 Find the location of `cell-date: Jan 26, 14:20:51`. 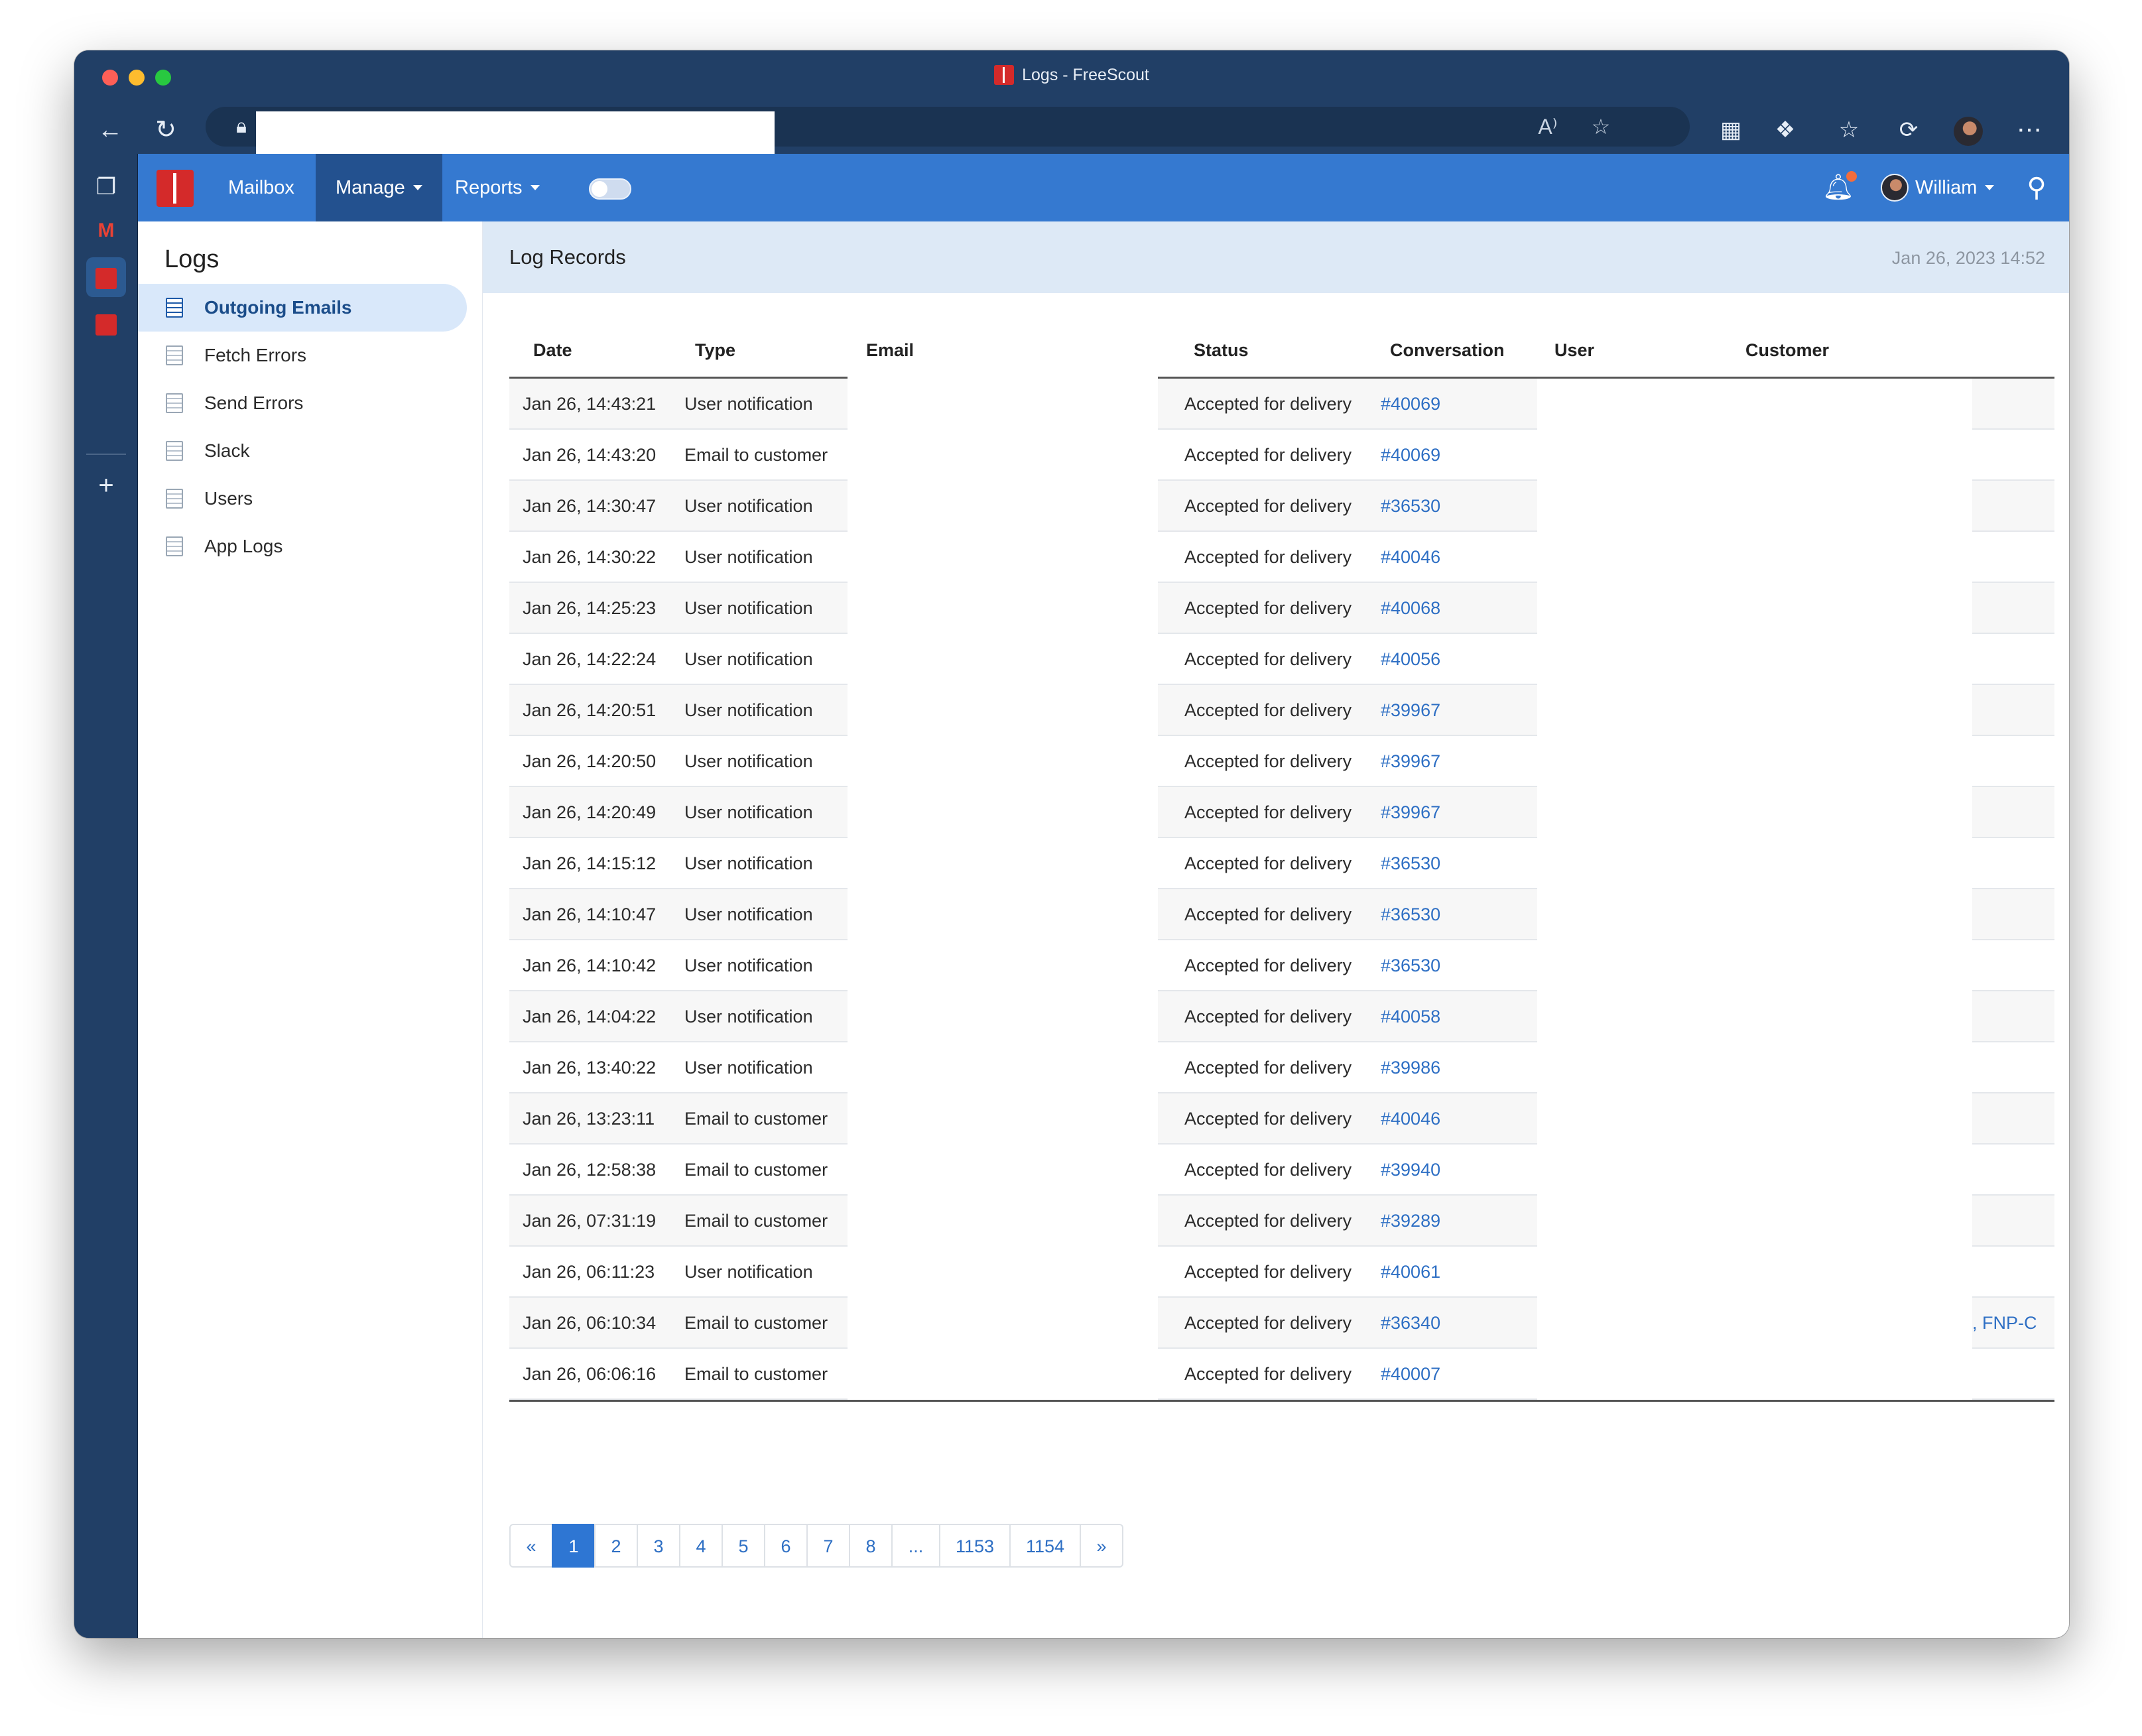

cell-date: Jan 26, 14:20:51 is located at coordinates (590, 710).